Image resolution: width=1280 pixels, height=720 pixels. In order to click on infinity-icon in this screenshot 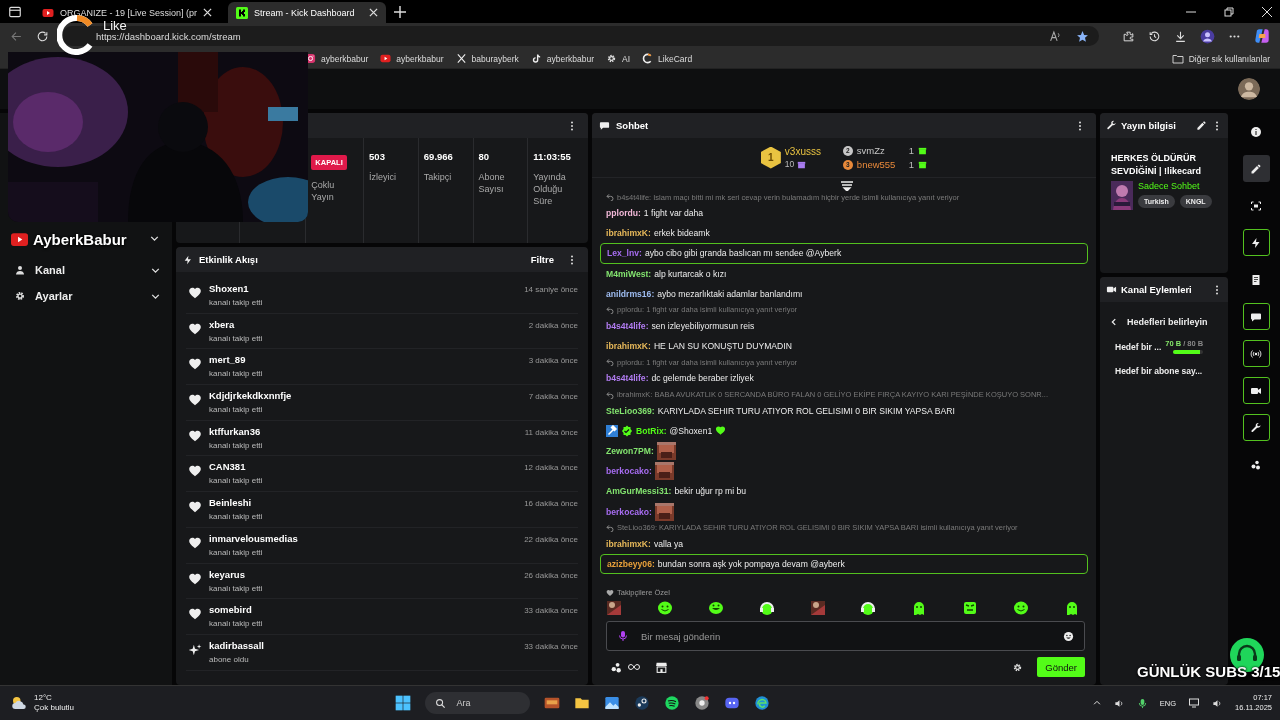, I will do `click(634, 667)`.